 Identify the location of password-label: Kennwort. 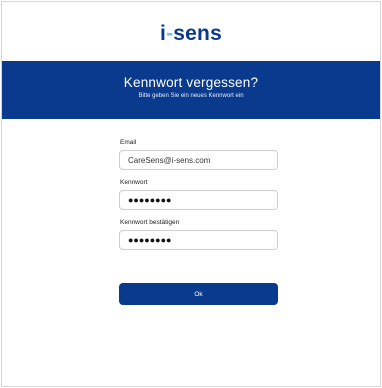
(134, 182).